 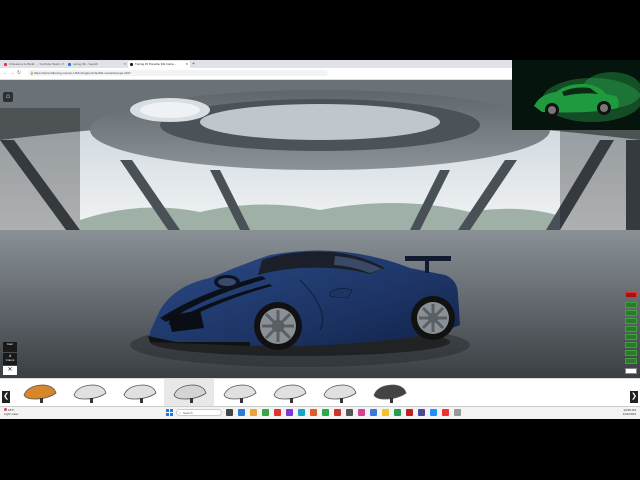 What do you see at coordinates (169, 412) in the screenshot?
I see `windows-start-icon` at bounding box center [169, 412].